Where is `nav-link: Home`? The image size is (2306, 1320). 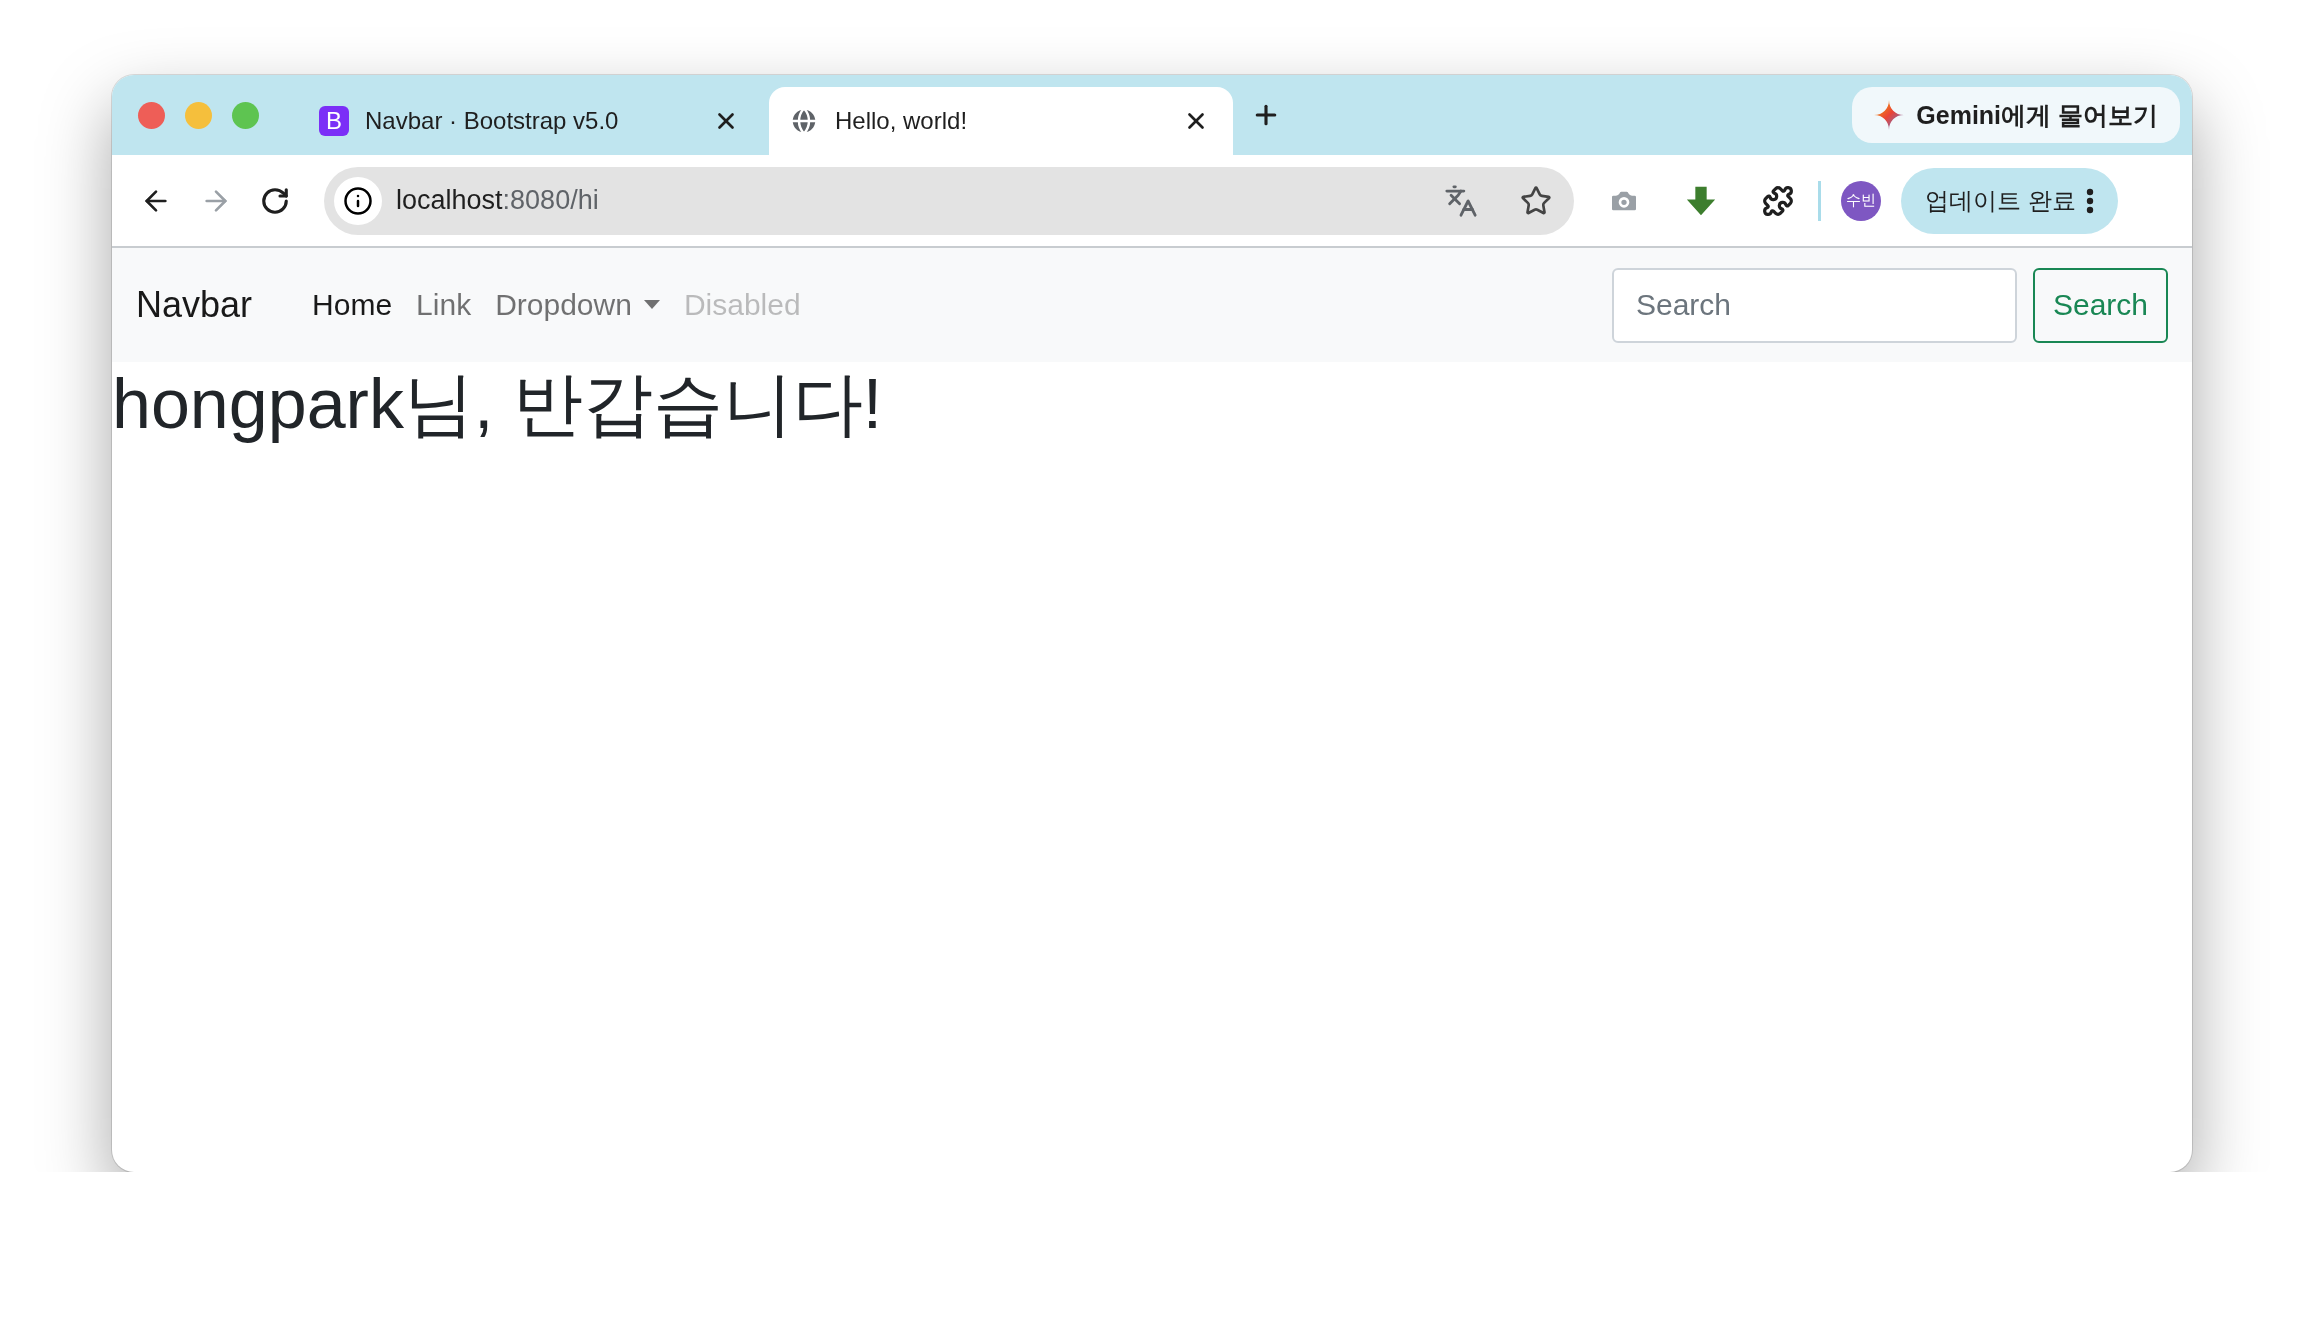 nav-link: Home is located at coordinates (352, 305).